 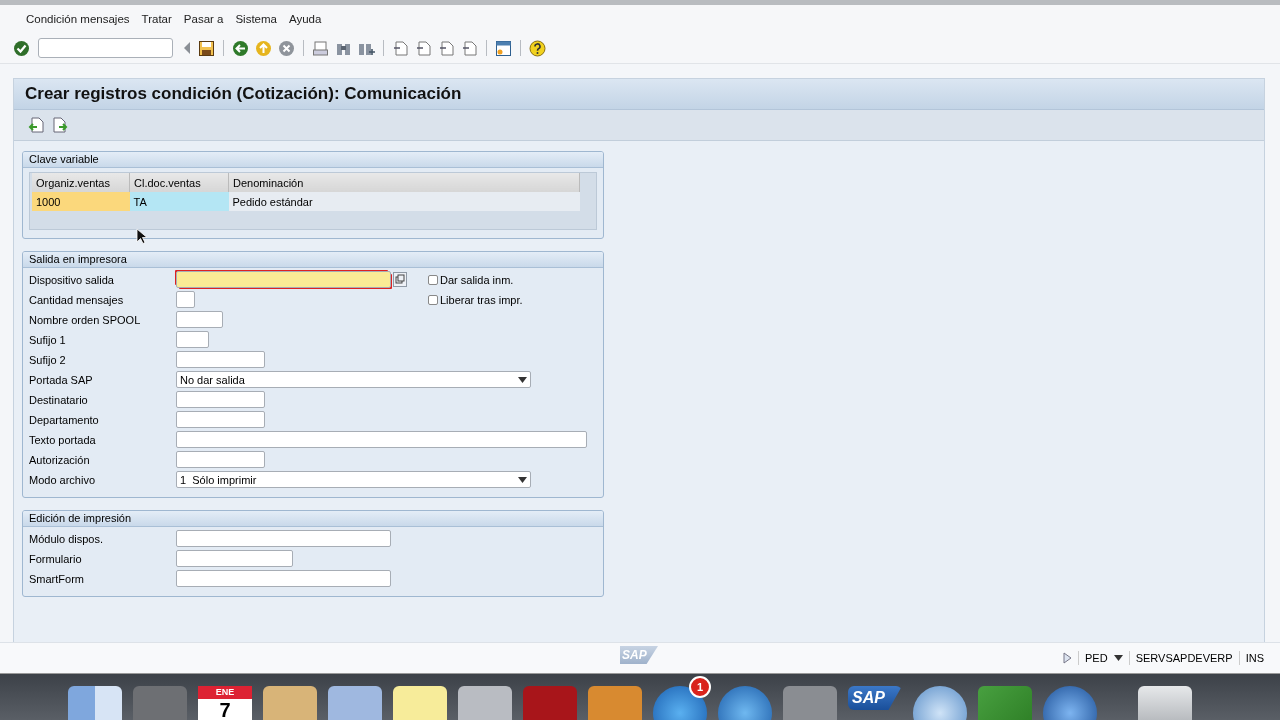 I want to click on field-label: Autorización, so click(x=60, y=459).